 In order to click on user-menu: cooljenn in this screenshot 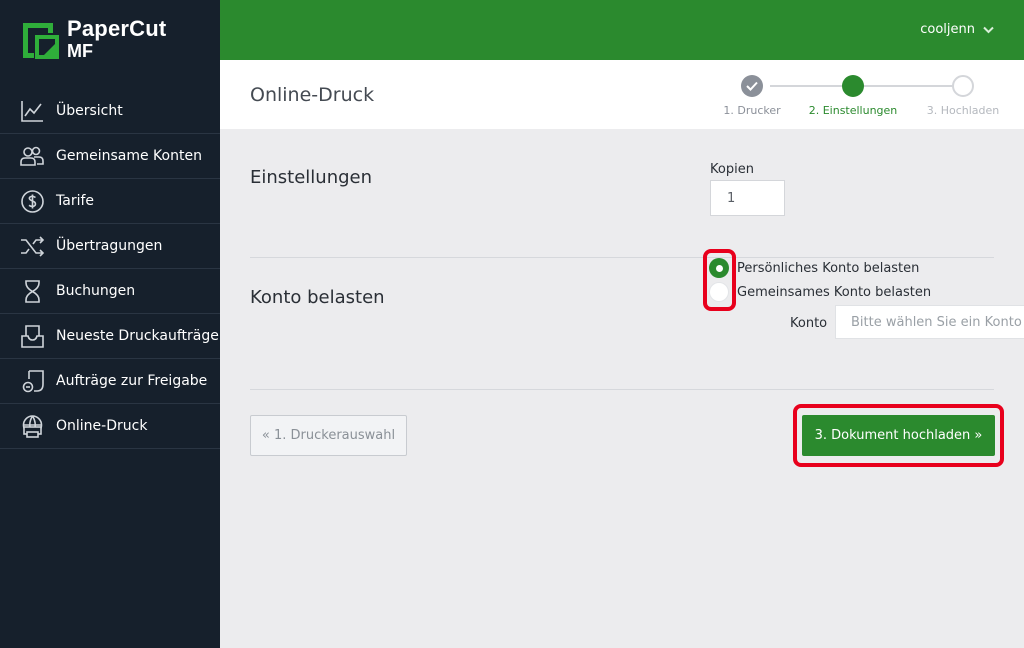, I will do `click(957, 29)`.